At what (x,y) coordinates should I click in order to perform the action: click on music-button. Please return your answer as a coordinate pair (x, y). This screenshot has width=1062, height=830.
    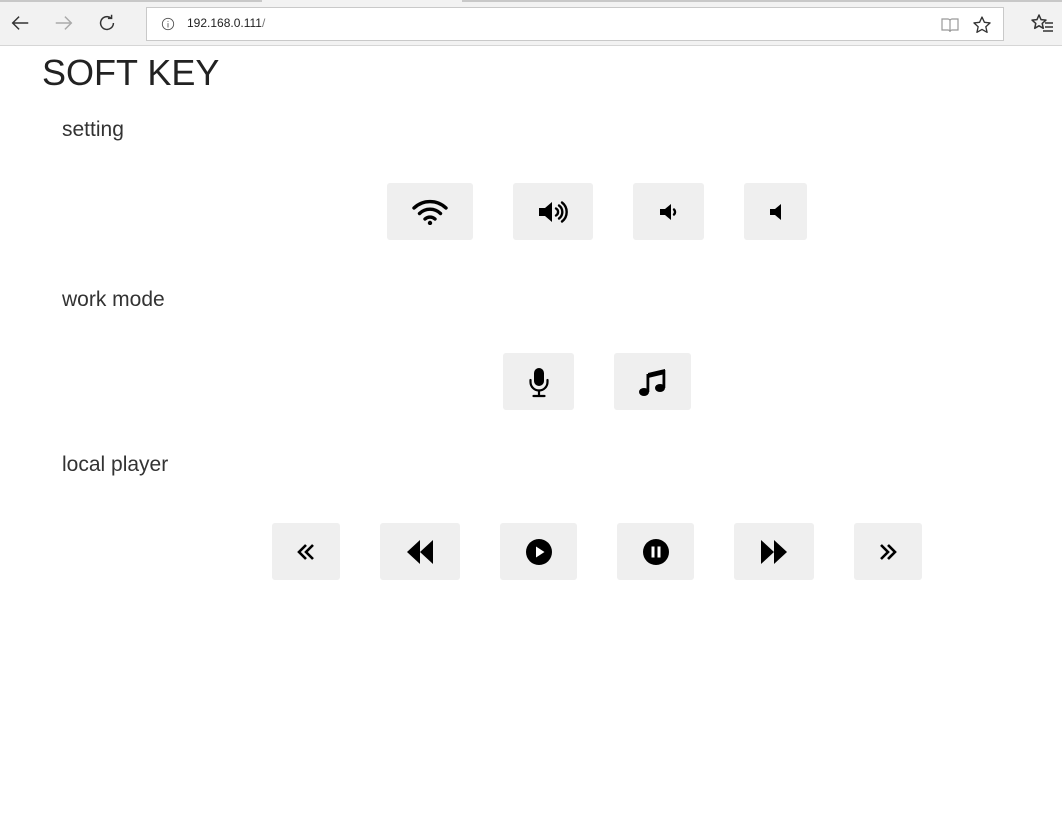
    Looking at the image, I should click on (652, 381).